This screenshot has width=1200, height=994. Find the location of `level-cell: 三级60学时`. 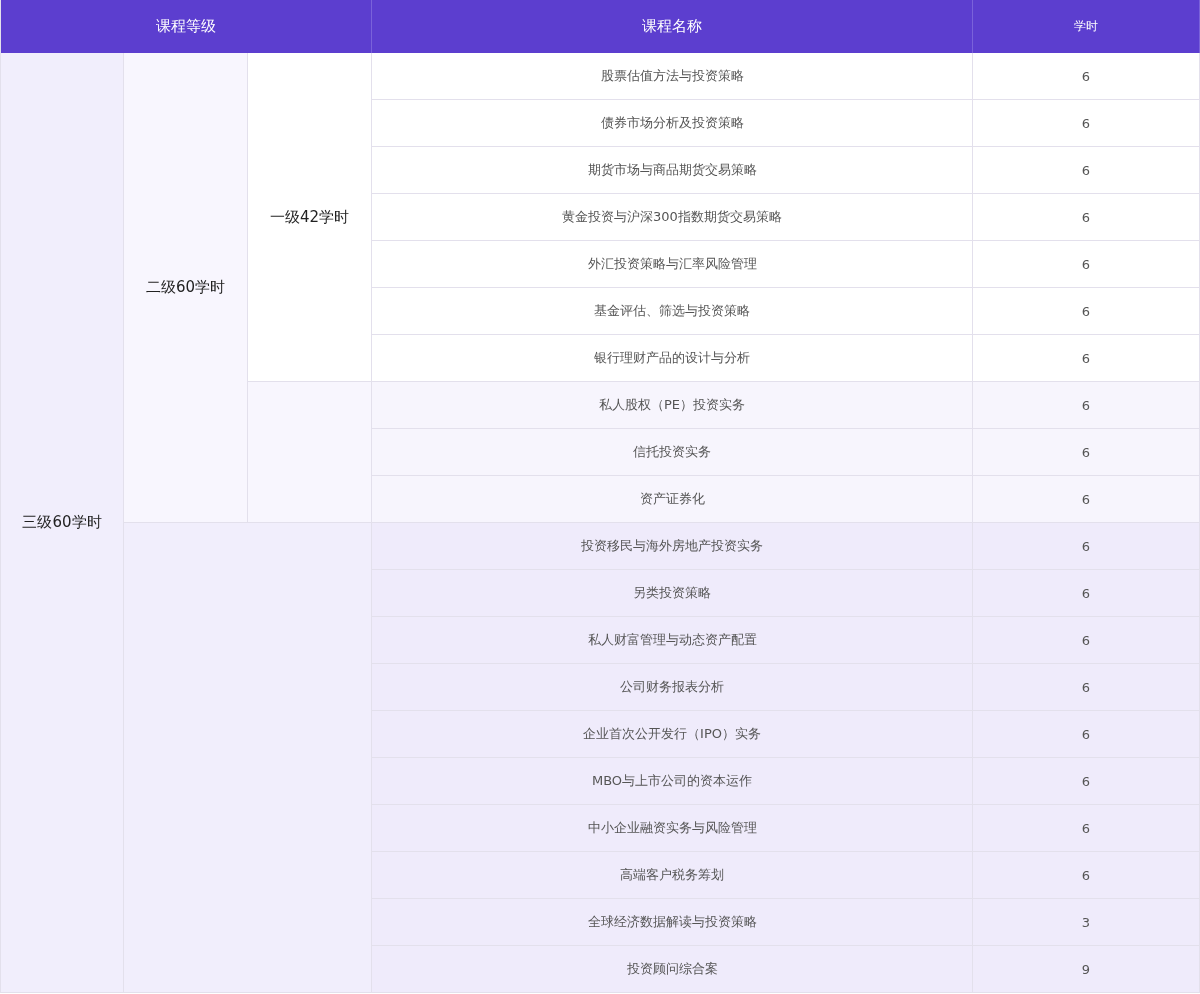

level-cell: 三级60学时 is located at coordinates (62, 523).